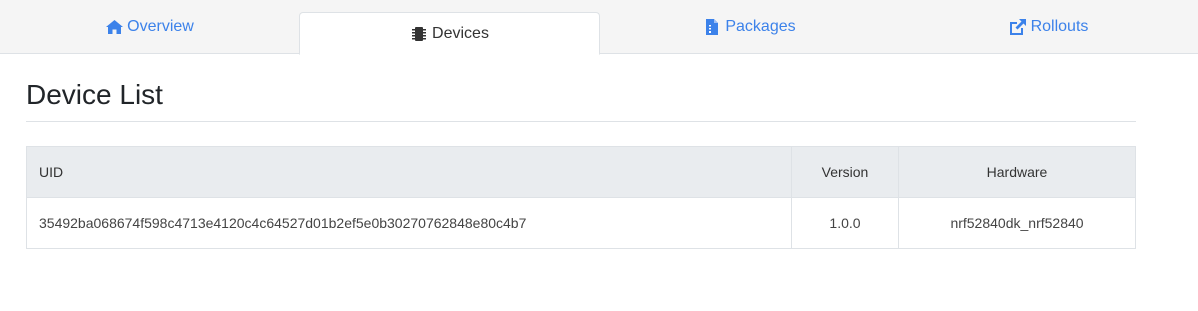 The height and width of the screenshot is (311, 1198). What do you see at coordinates (1018, 27) in the screenshot?
I see `external-link-icon` at bounding box center [1018, 27].